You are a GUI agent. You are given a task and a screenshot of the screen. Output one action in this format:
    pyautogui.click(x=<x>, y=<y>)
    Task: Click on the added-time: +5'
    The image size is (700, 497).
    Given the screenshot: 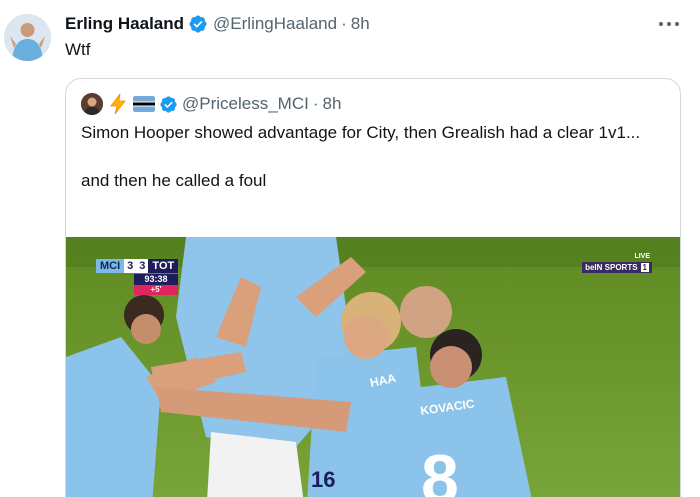 What is the action you would take?
    pyautogui.click(x=156, y=290)
    